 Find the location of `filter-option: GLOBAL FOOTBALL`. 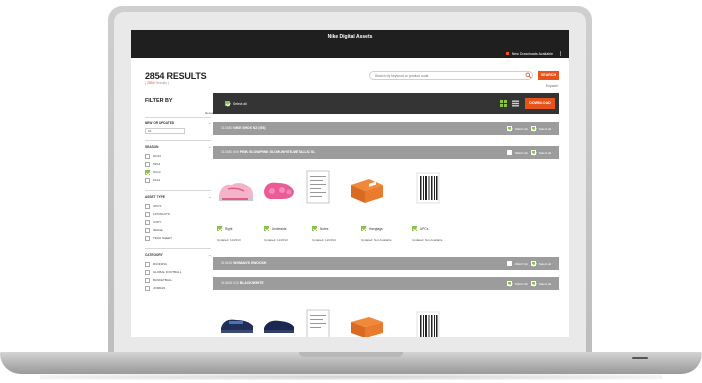

filter-option: GLOBAL FOOTBALL is located at coordinates (178, 272).